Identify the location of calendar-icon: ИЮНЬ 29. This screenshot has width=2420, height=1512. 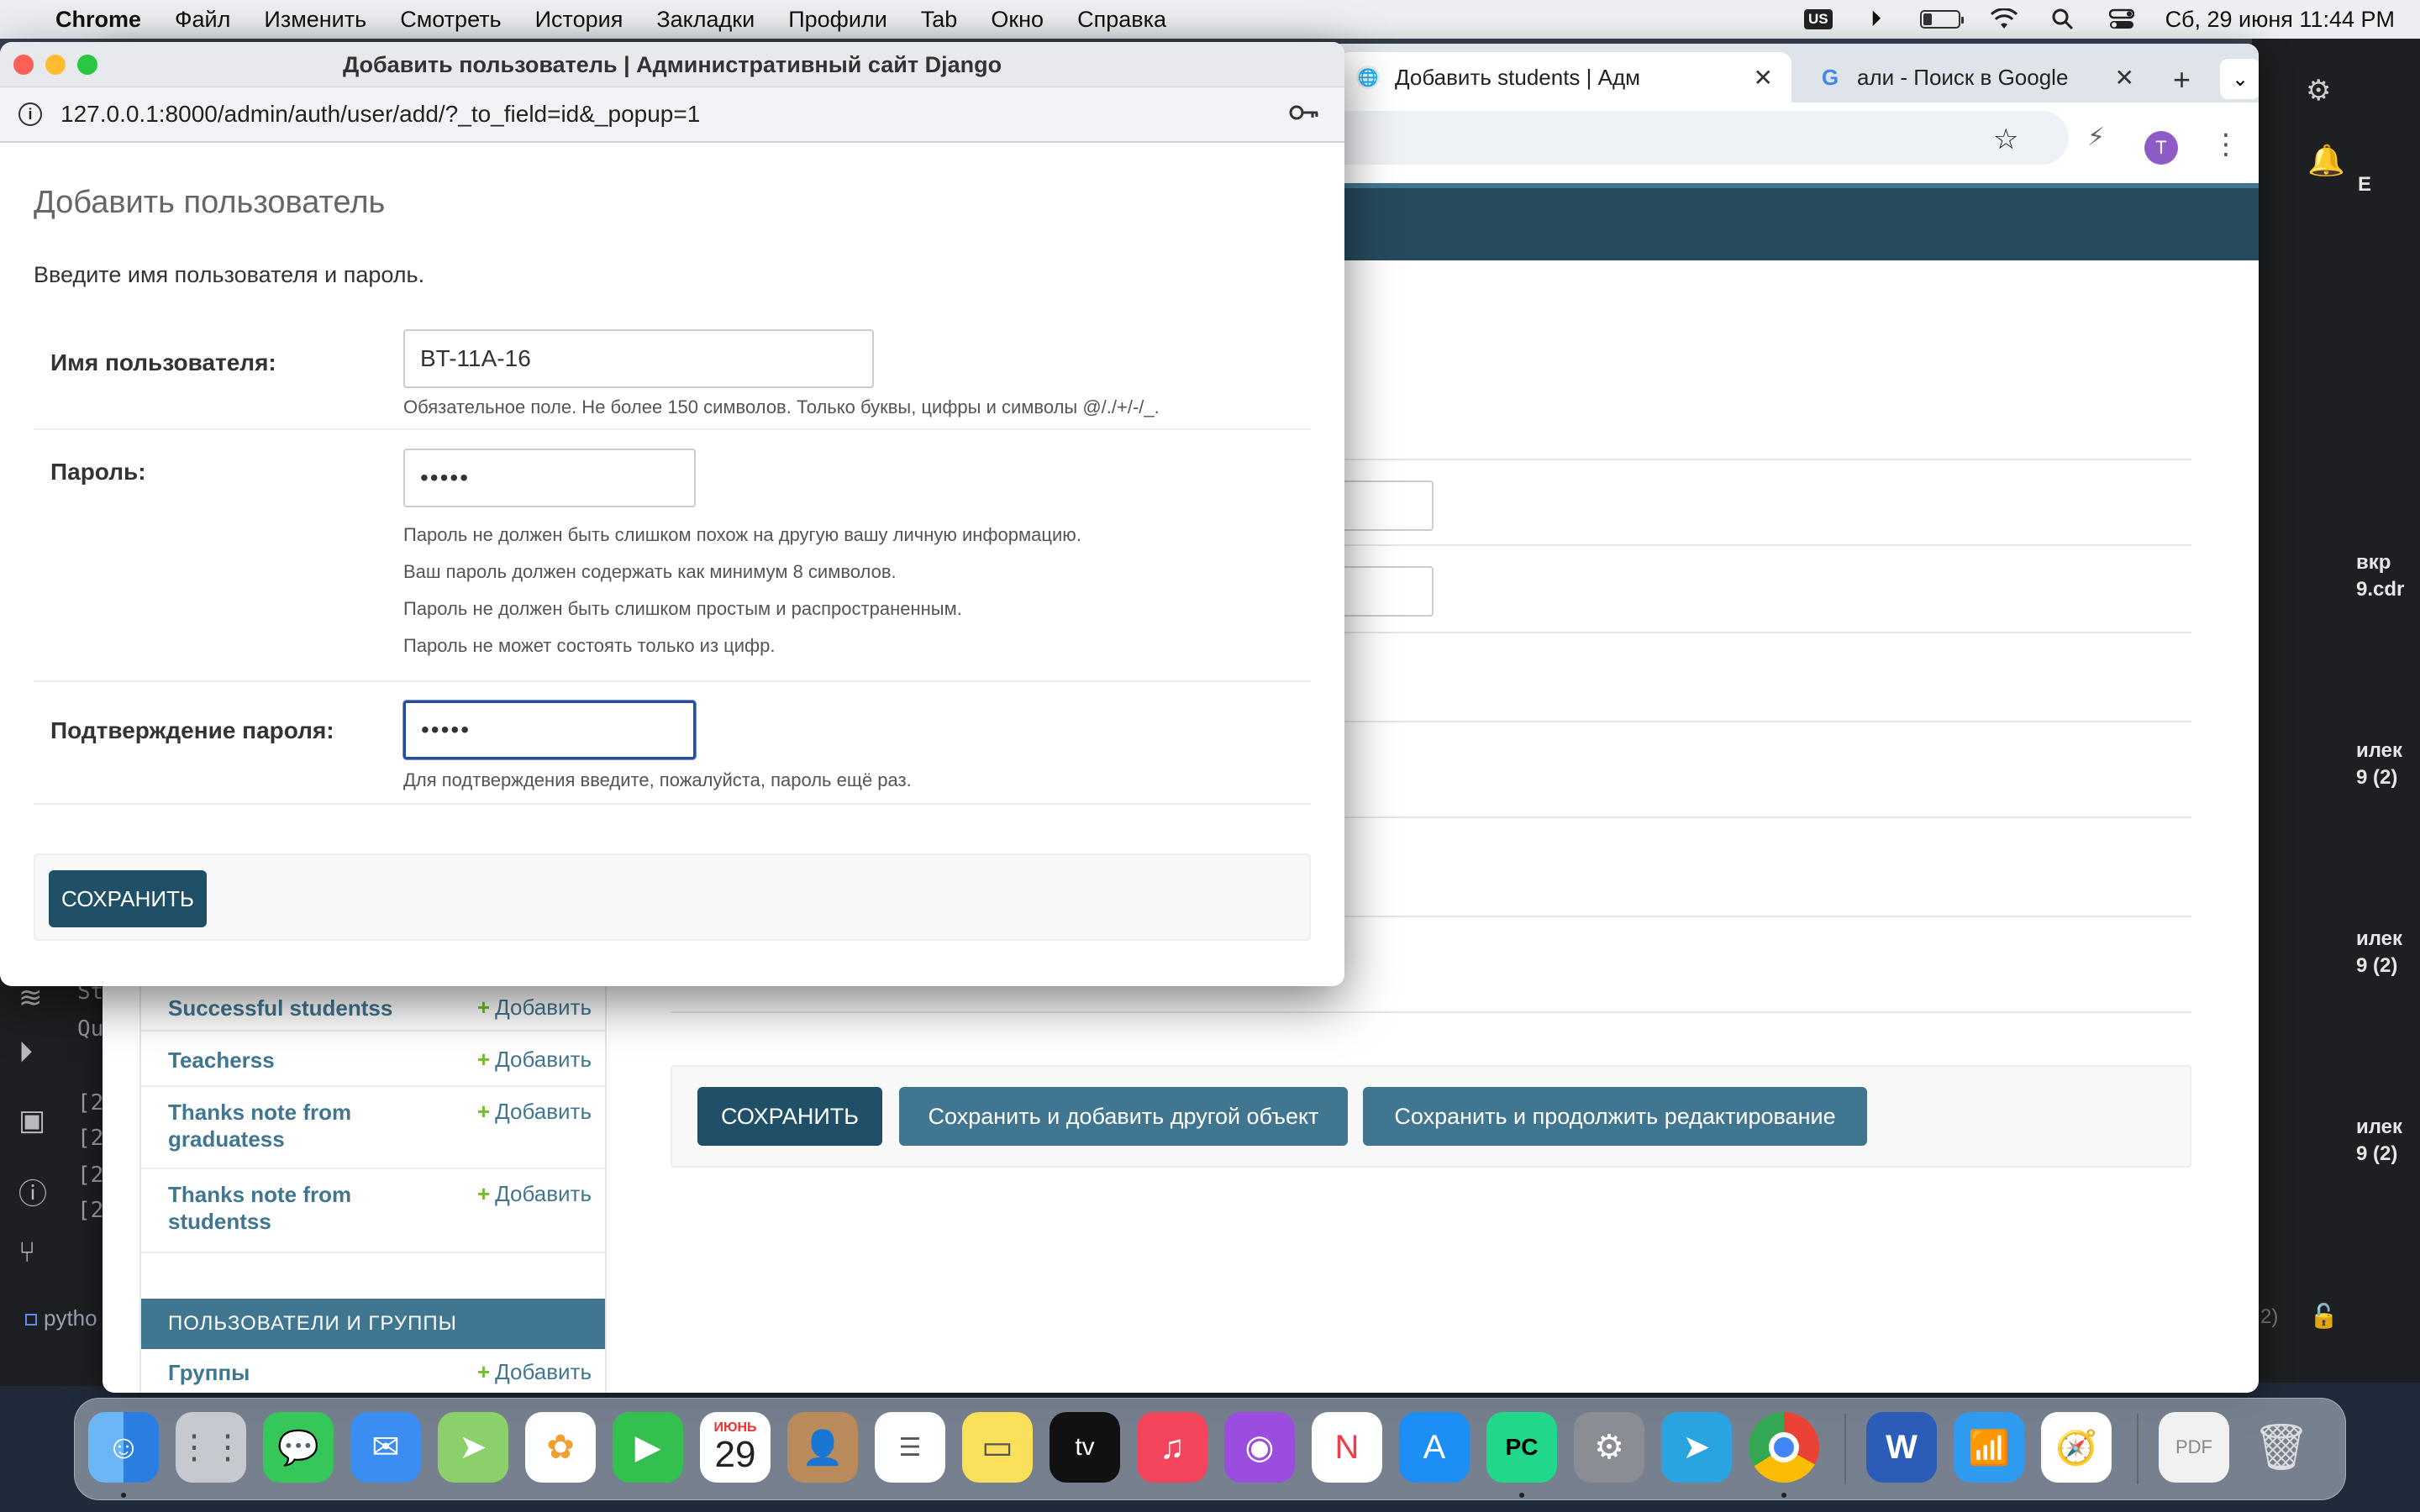
(735, 1447).